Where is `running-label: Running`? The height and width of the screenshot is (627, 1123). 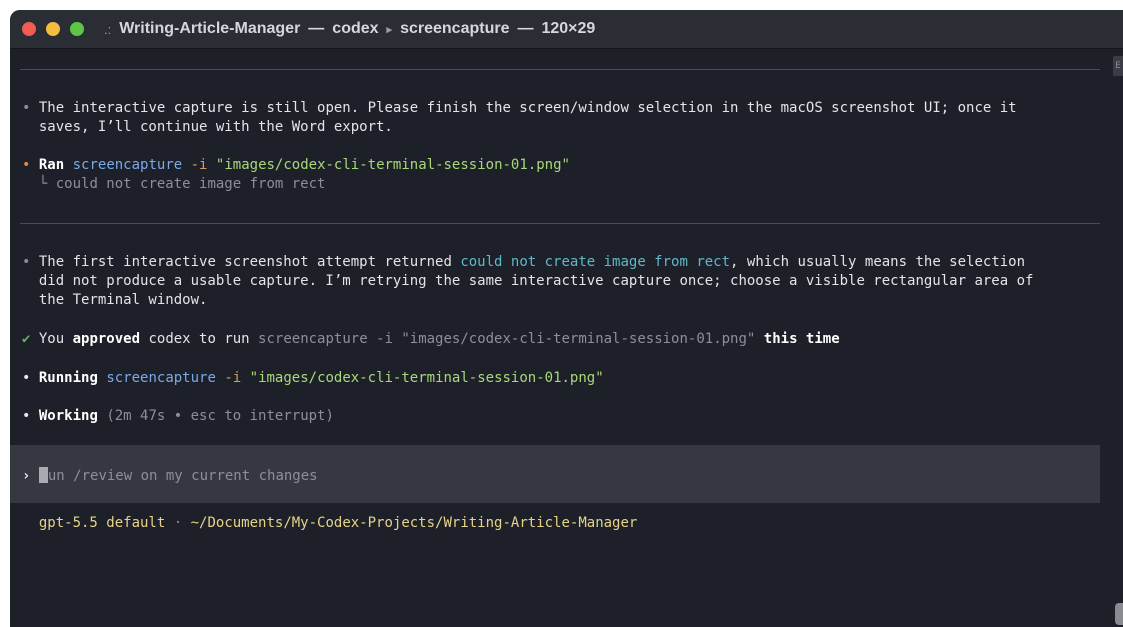
running-label: Running is located at coordinates (68, 378).